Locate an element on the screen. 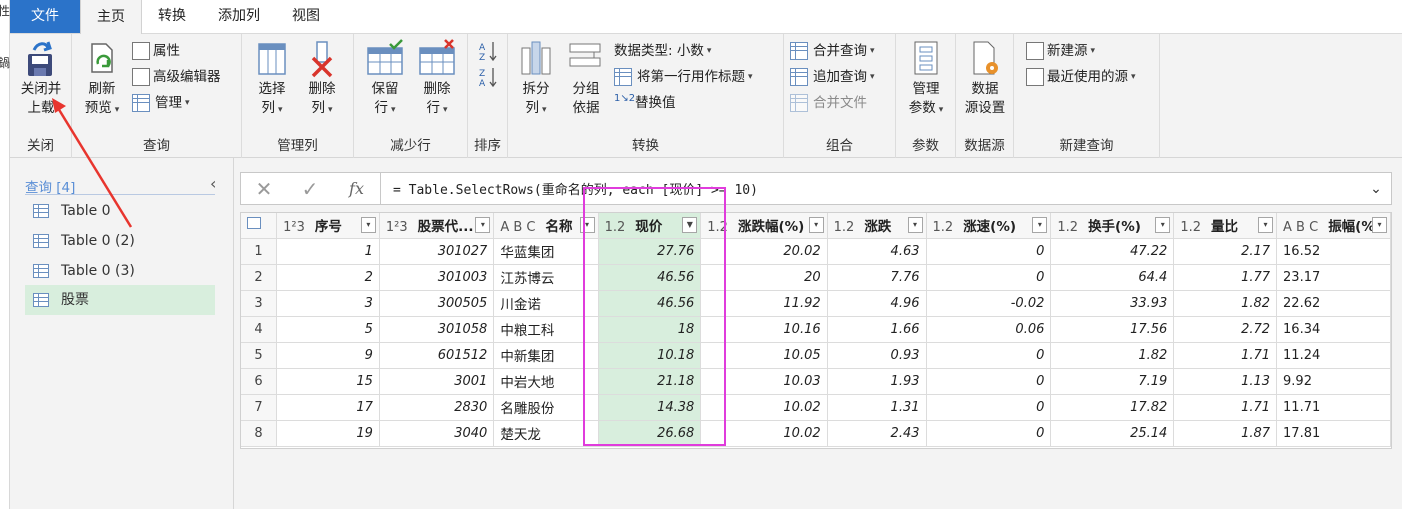 The width and height of the screenshot is (1402, 509). table-cell: 10.16 is located at coordinates (764, 329).